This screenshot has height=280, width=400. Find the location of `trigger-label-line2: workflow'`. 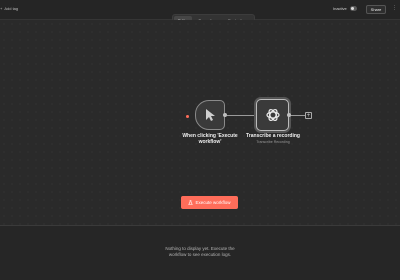

trigger-label-line2: workflow' is located at coordinates (210, 142).